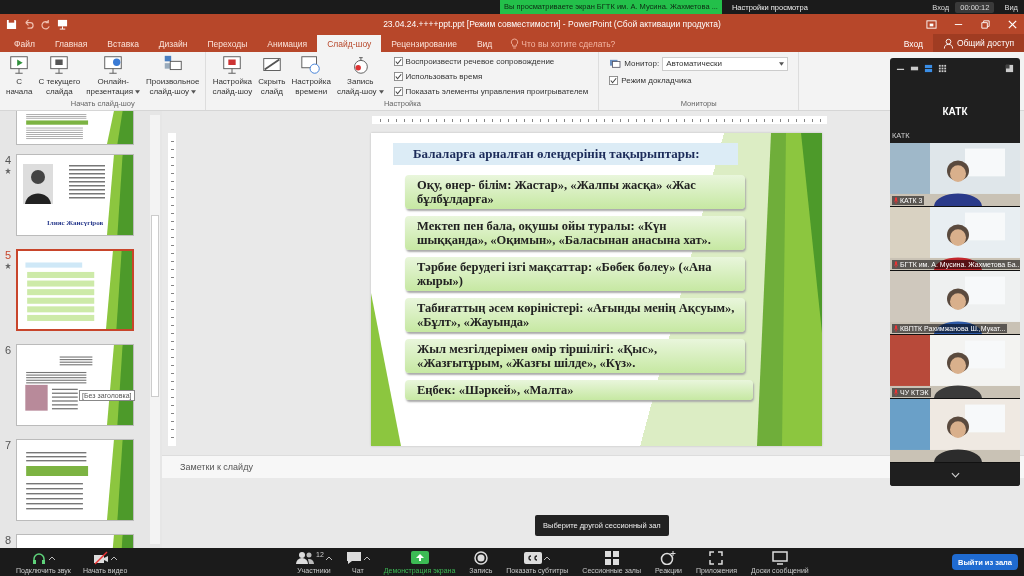 The image size is (1024, 576). What do you see at coordinates (24, 43) in the screenshot?
I see `ribbon-tab: Файл` at bounding box center [24, 43].